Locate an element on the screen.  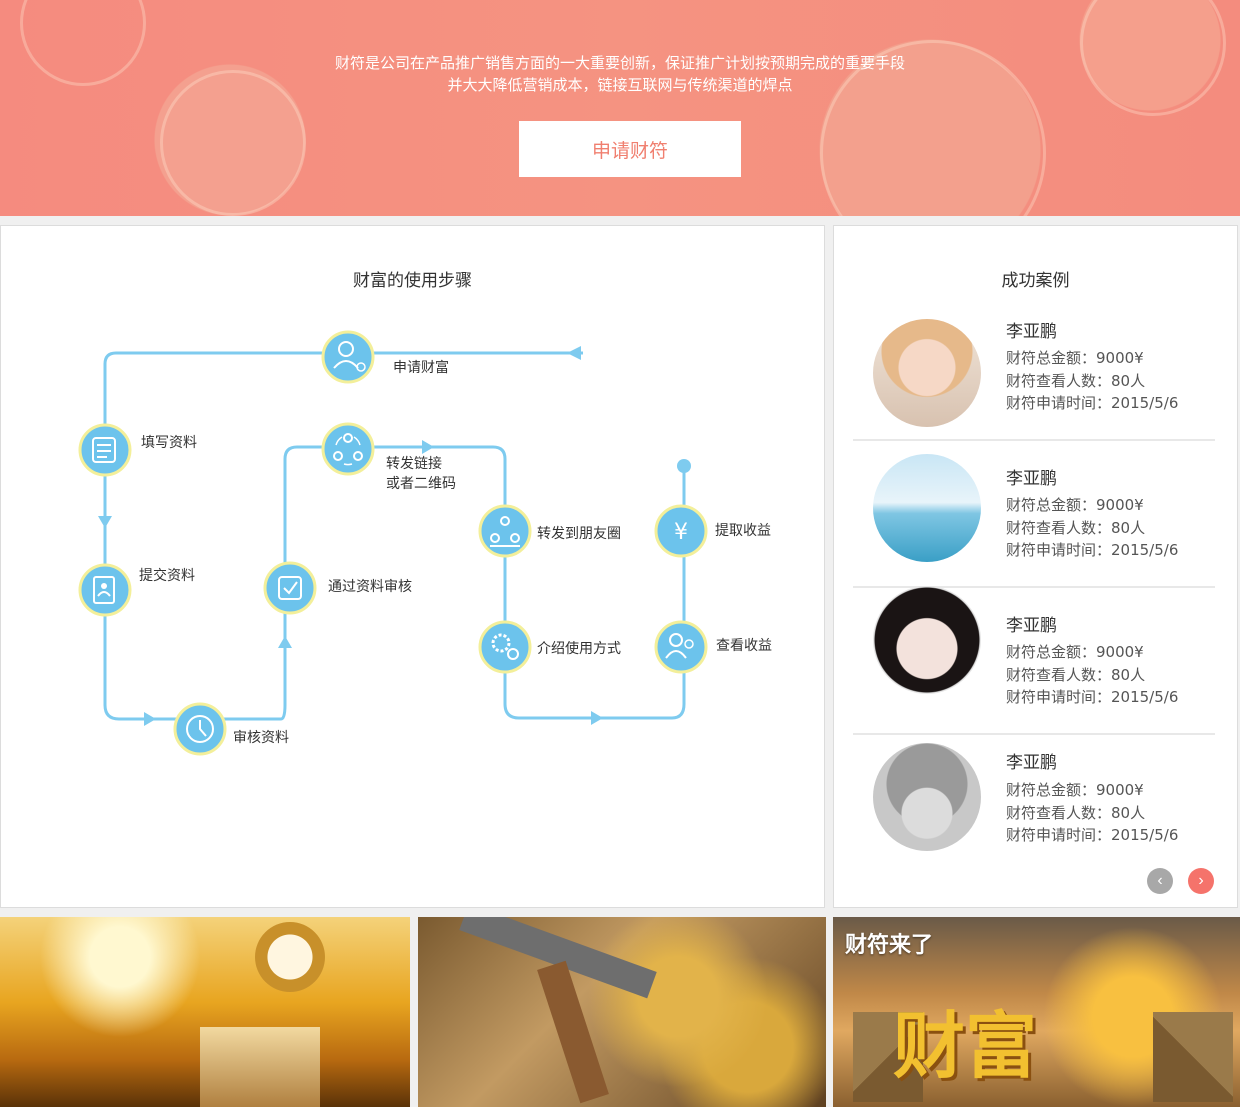
gallery-big-text: 财富 is located at coordinates (965, 1046).